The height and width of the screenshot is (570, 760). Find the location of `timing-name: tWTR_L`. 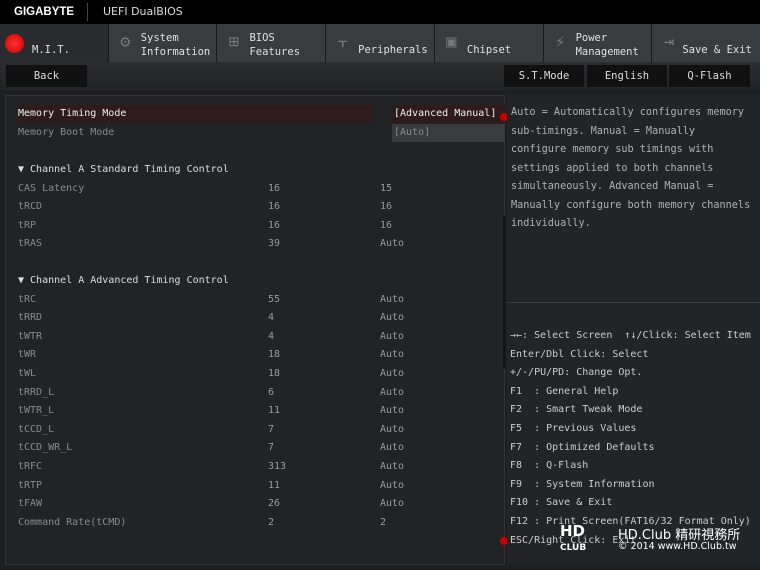

timing-name: tWTR_L is located at coordinates (36, 411).